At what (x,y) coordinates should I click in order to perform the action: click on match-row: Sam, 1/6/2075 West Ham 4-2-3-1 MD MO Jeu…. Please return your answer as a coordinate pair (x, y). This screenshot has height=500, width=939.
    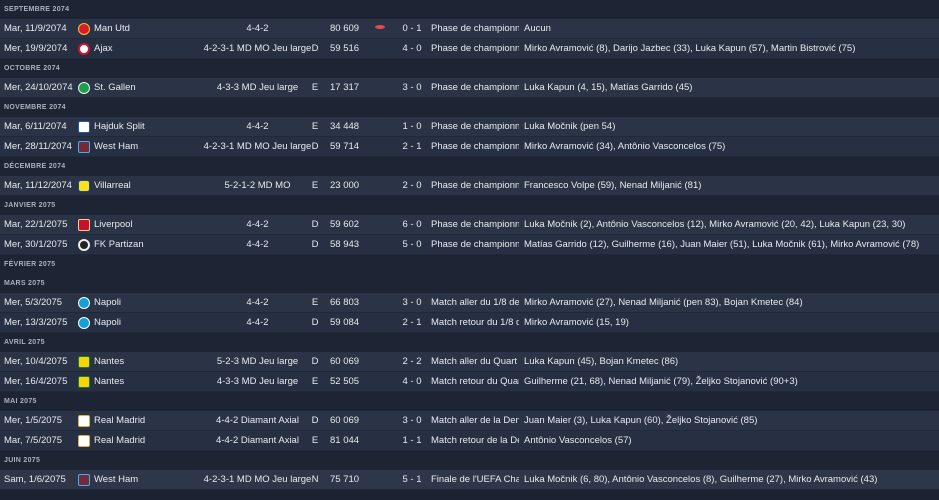
    Looking at the image, I should click on (469, 480).